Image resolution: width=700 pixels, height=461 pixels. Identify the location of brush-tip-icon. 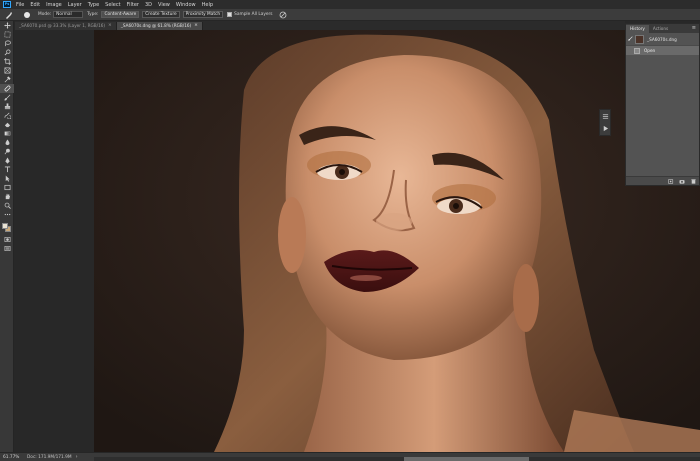
(27, 14).